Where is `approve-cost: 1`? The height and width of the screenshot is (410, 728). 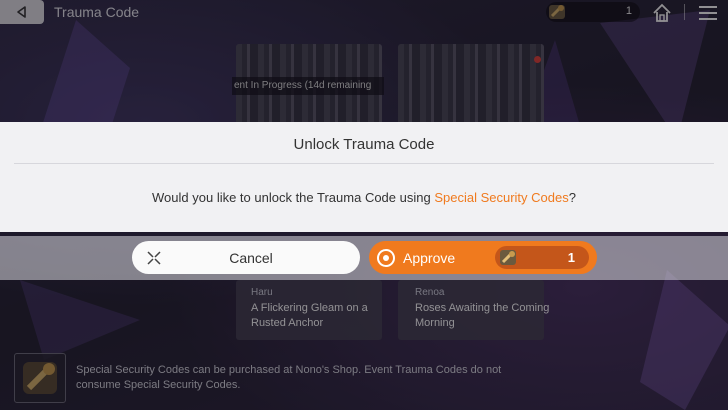 approve-cost: 1 is located at coordinates (542, 257).